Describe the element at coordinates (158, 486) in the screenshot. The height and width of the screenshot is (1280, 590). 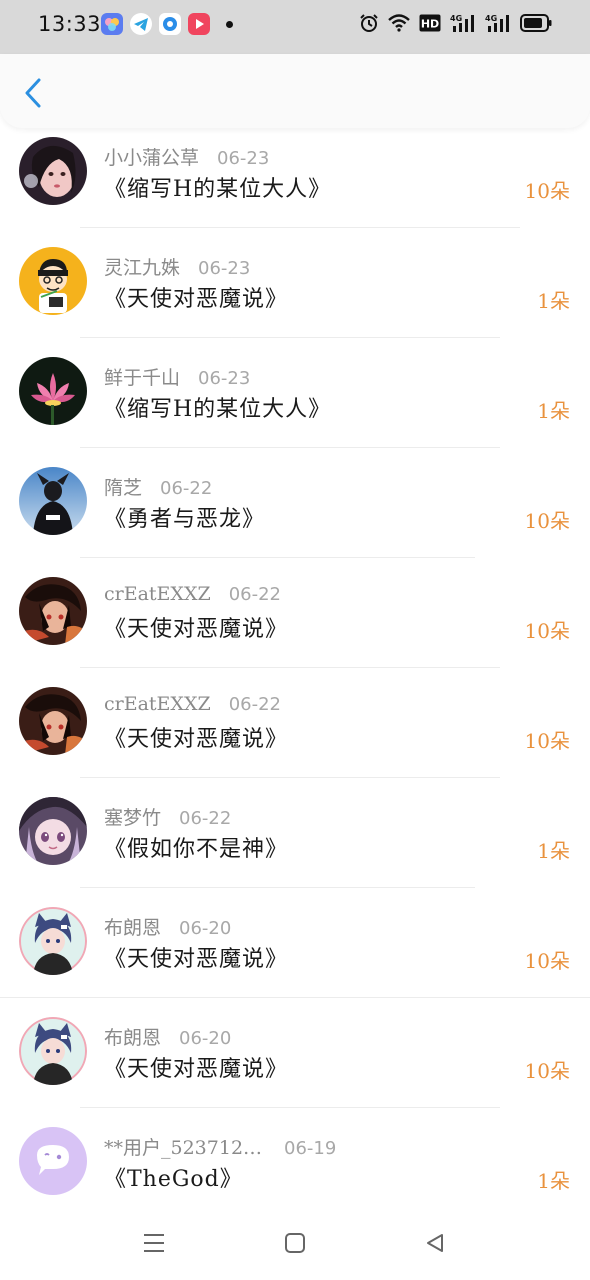
I see `item-meta: 隋芝 06-22` at that location.